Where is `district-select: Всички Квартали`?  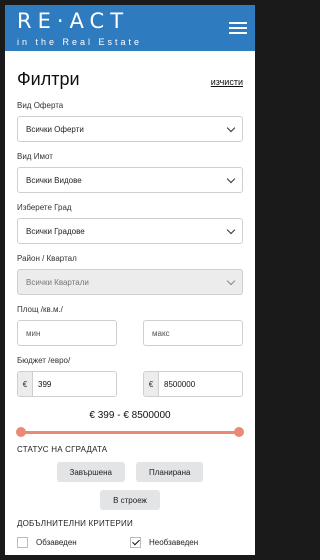
district-select: Всички Квартали is located at coordinates (130, 282).